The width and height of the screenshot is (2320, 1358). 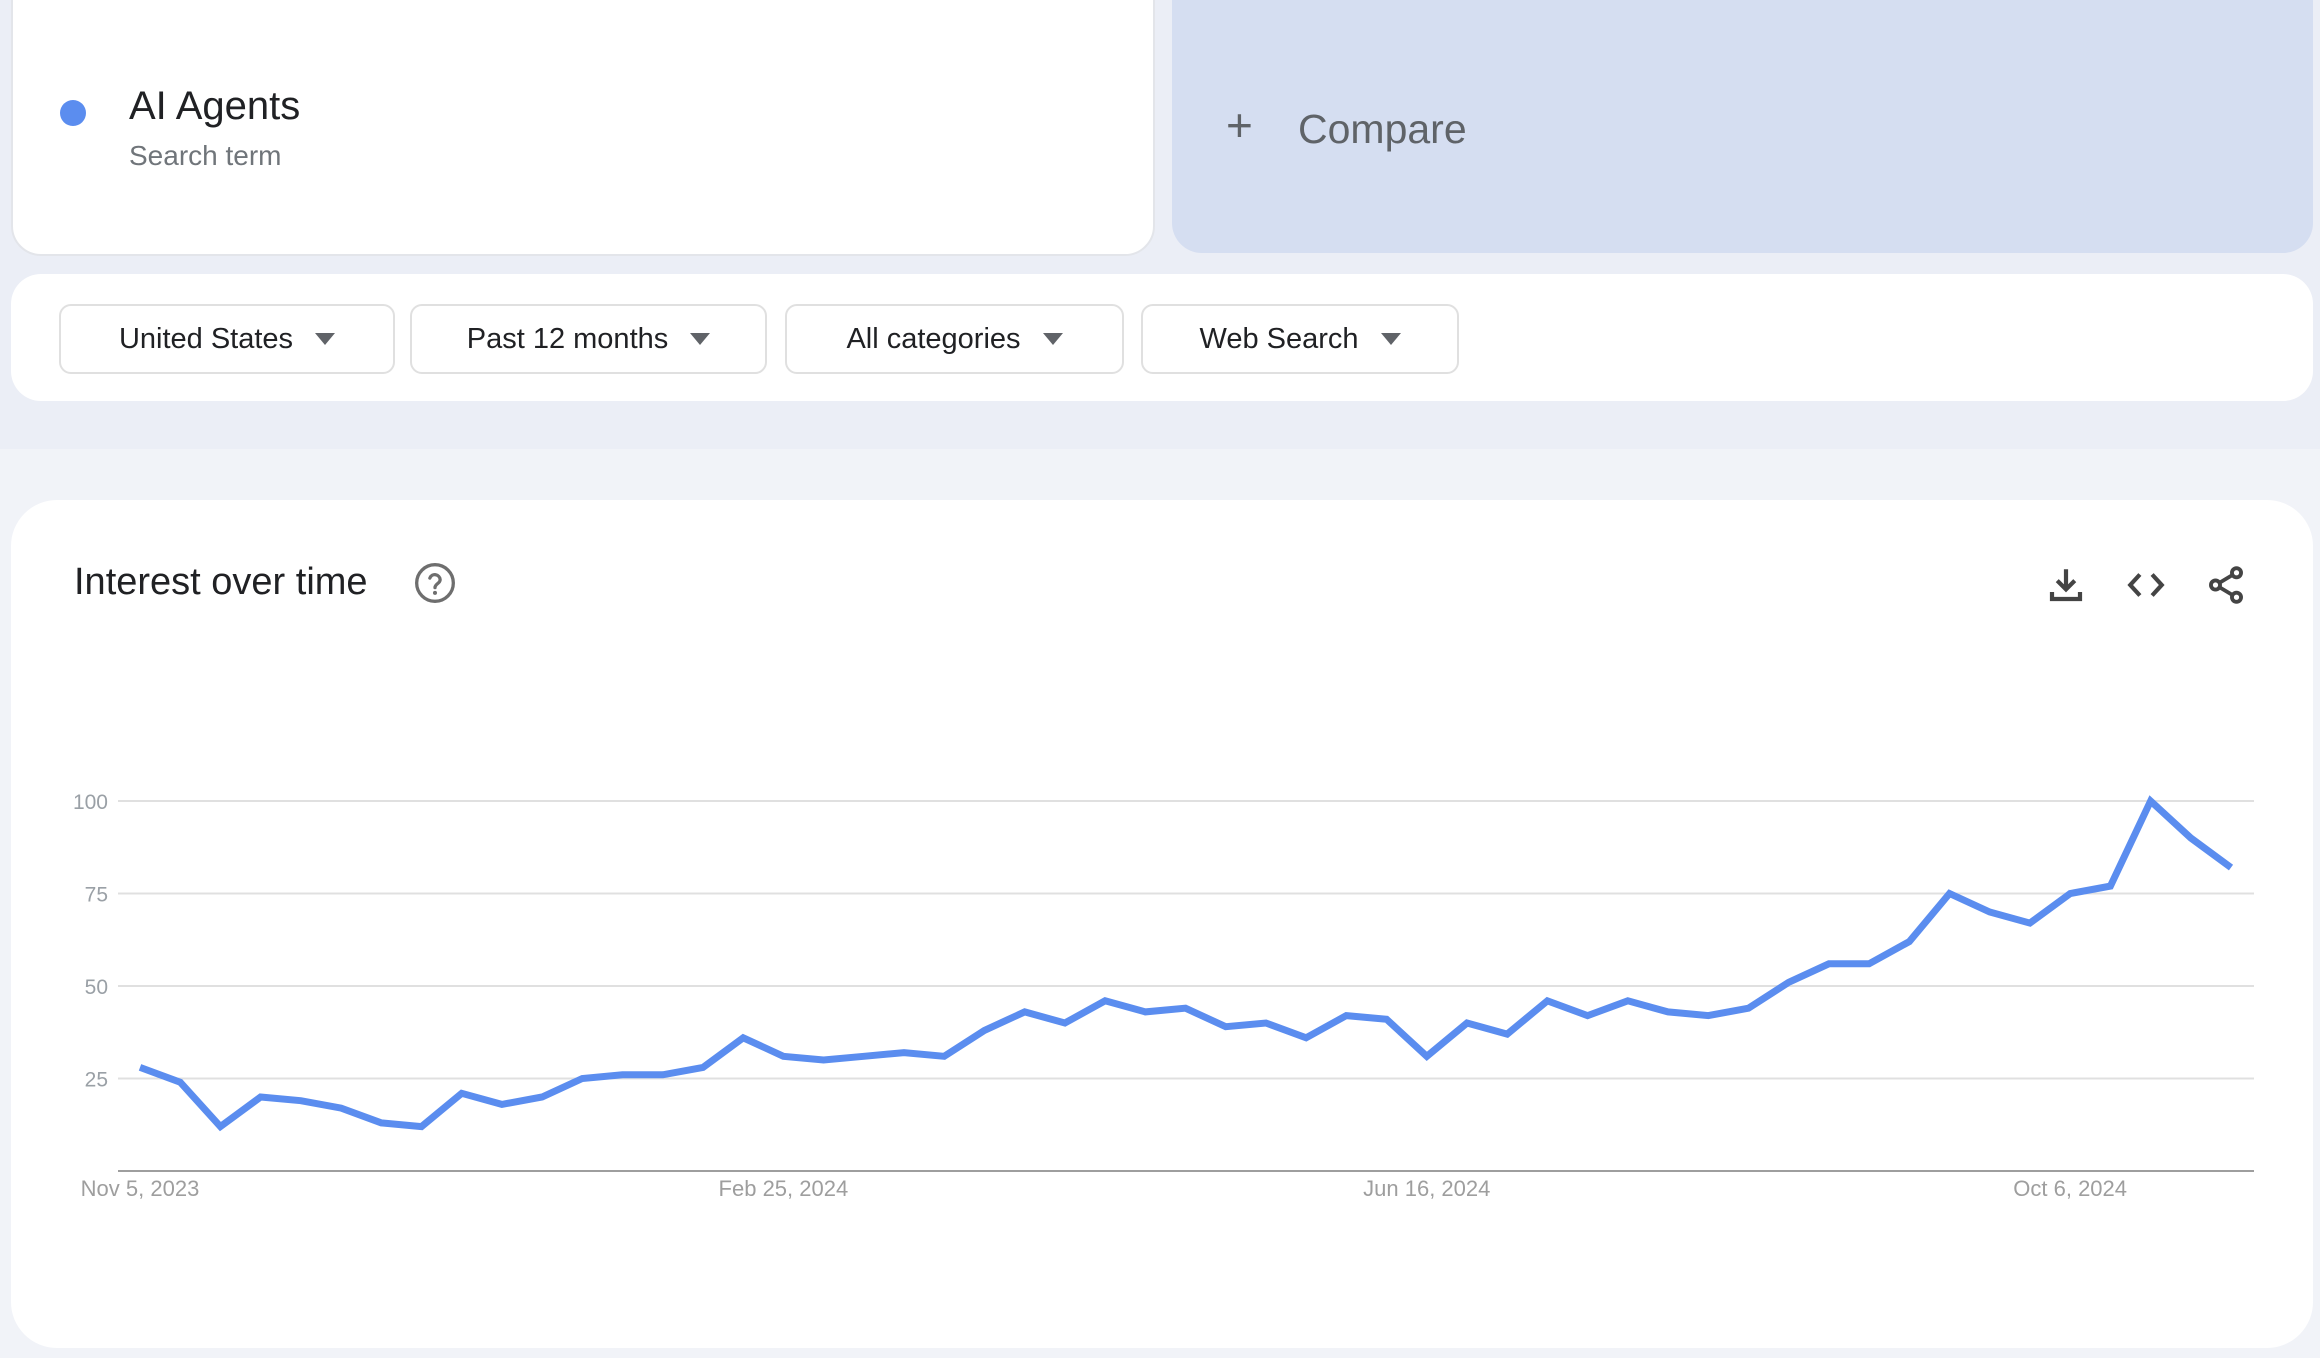 I want to click on plus-icon: +, so click(x=1239, y=125).